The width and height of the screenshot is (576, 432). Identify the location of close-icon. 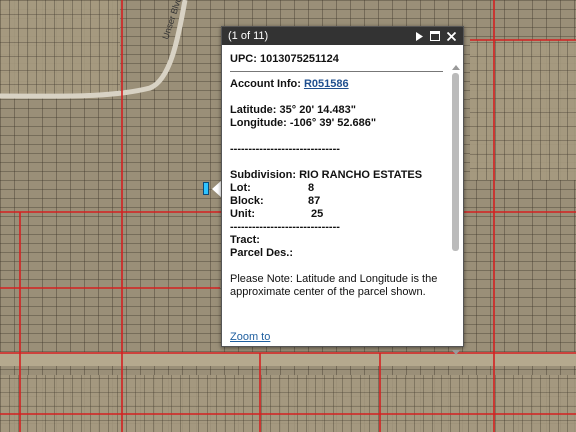
(451, 36).